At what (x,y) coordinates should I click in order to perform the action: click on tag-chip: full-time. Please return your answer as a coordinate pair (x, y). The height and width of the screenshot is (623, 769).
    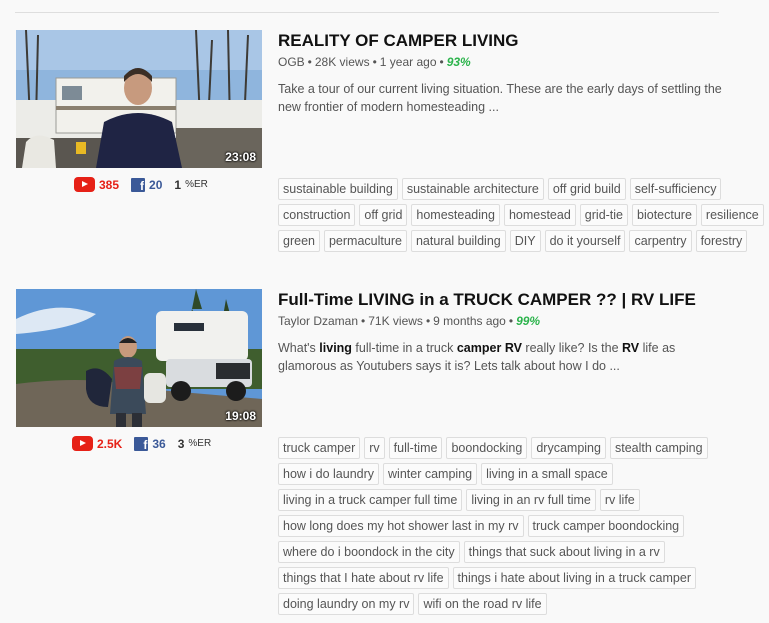
    Looking at the image, I should click on (415, 448).